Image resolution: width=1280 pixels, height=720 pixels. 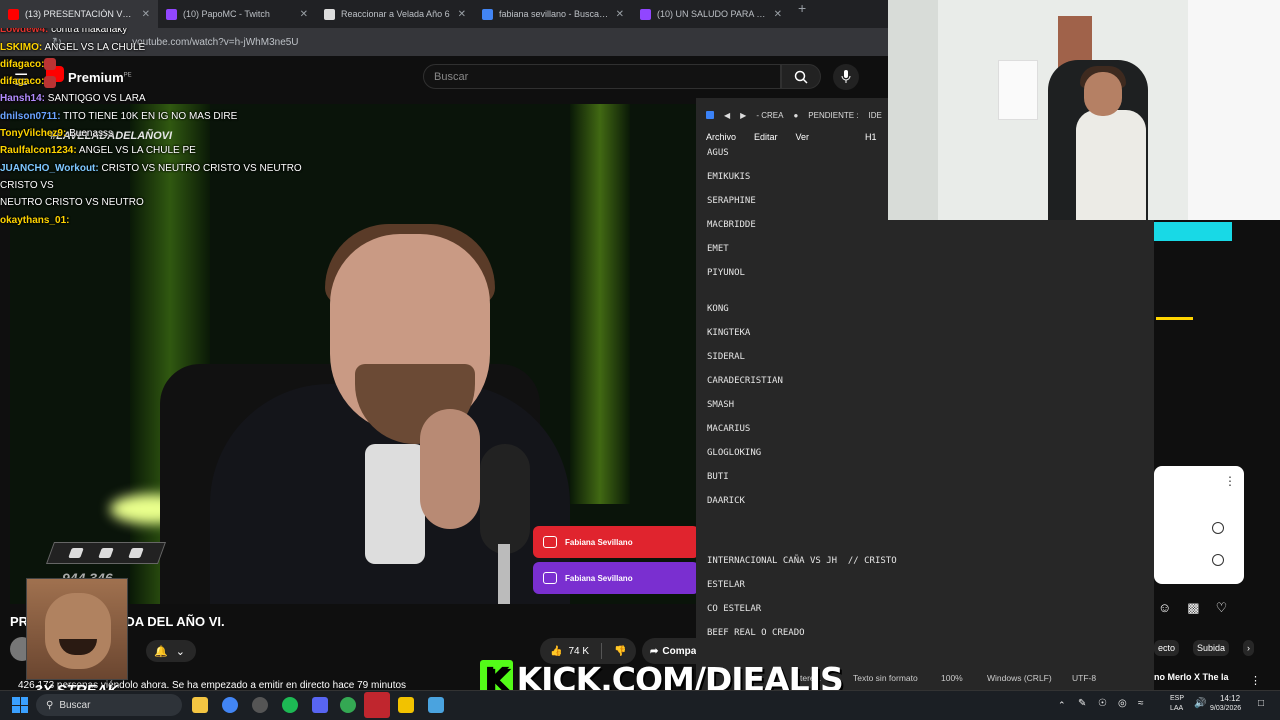 I want to click on notepad-tab: - CREA, so click(x=769, y=115).